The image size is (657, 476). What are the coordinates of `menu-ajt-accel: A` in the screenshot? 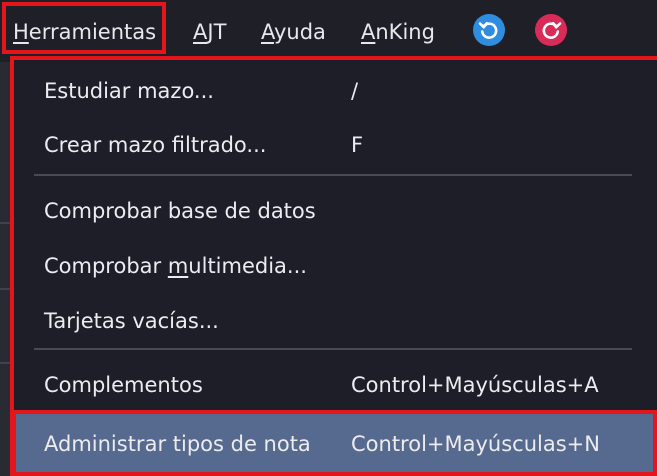 It's located at (200, 32).